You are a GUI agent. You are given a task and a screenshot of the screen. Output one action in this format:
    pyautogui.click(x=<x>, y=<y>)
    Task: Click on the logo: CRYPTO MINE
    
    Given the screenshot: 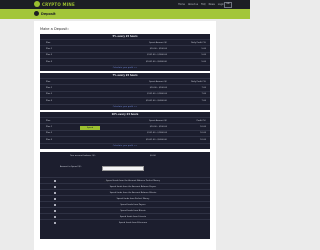 What is the action you would take?
    pyautogui.click(x=54, y=4)
    